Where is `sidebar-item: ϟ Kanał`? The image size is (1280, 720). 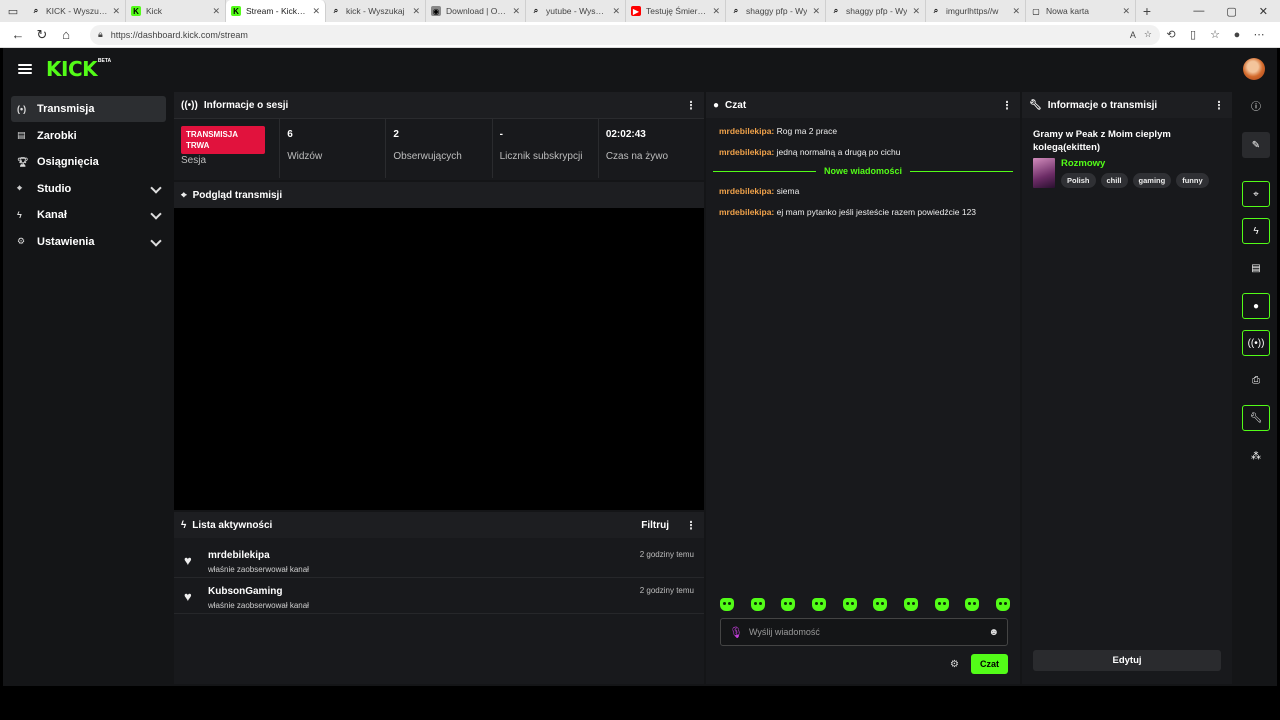
sidebar-item: ϟ Kanał is located at coordinates (88, 215).